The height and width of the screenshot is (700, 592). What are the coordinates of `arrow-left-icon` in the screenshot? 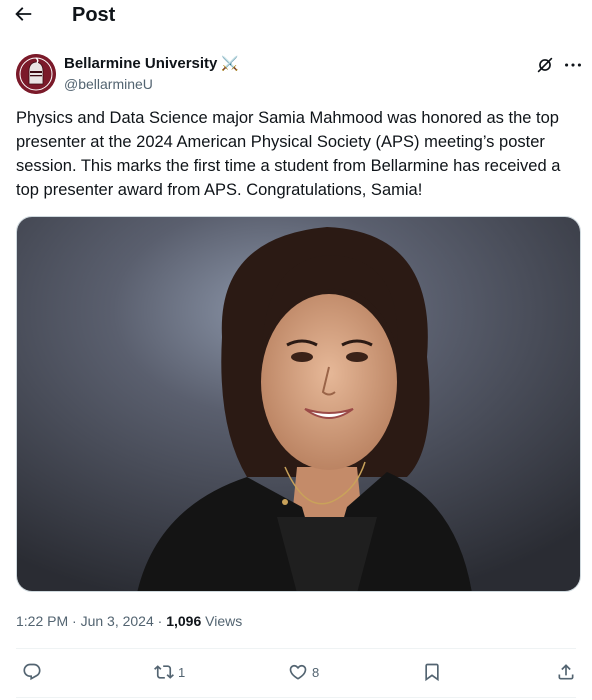 It's located at (23, 14).